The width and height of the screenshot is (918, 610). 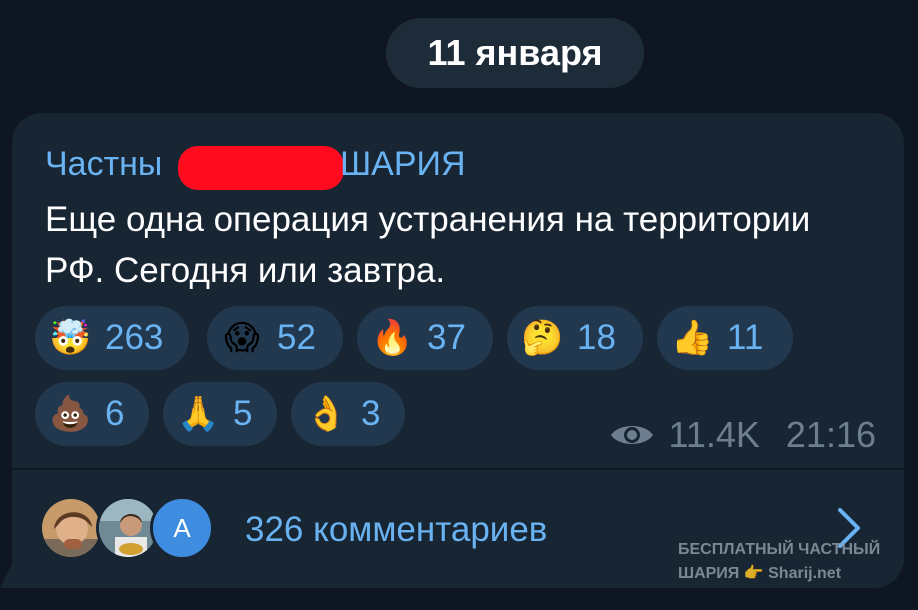 What do you see at coordinates (71, 528) in the screenshot?
I see `avatar` at bounding box center [71, 528].